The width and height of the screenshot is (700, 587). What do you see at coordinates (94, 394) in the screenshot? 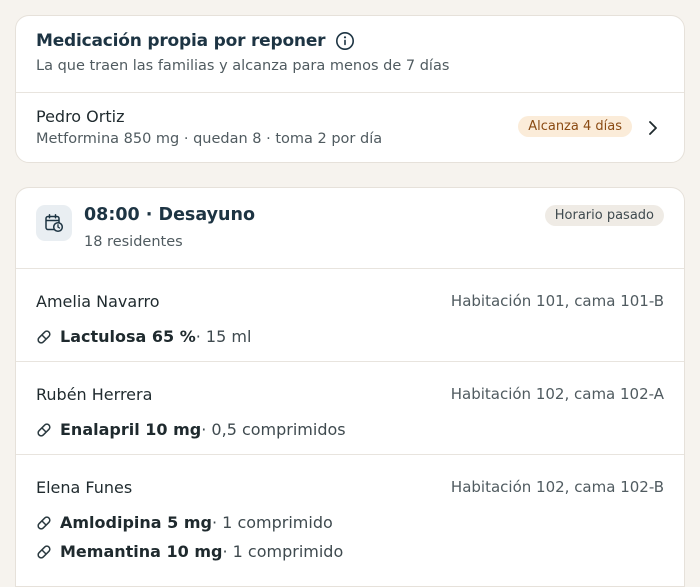
I see `resident-name: Rubén Herrera` at bounding box center [94, 394].